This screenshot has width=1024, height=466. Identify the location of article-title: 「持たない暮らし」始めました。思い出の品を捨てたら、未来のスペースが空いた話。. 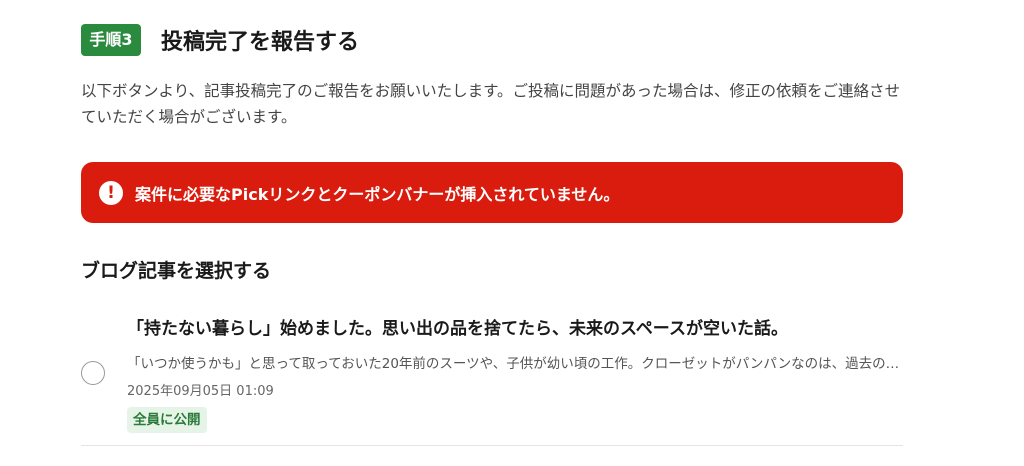
(457, 329).